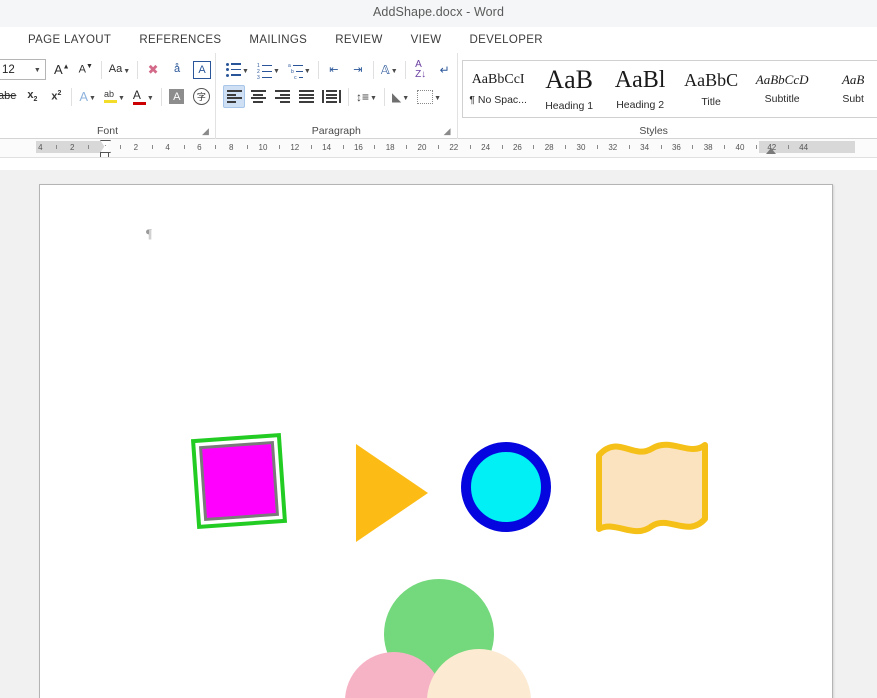 This screenshot has height=698, width=877. I want to click on change-case-button: Aa ▼, so click(119, 69).